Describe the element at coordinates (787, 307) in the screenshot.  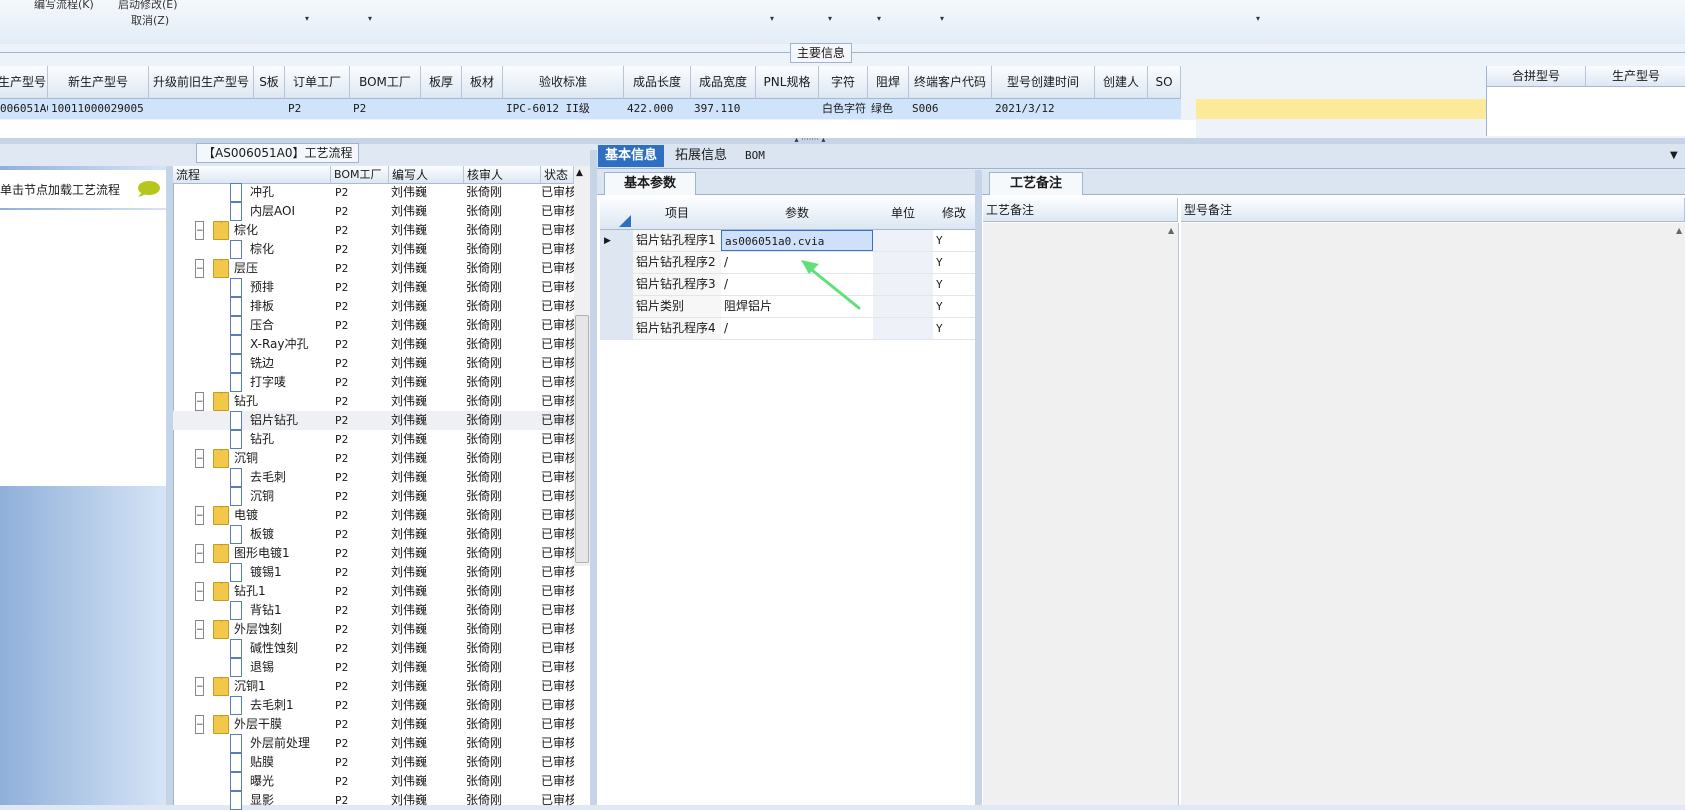
I see `param-row: 铝片类别 阻焊铝片 Y` at that location.